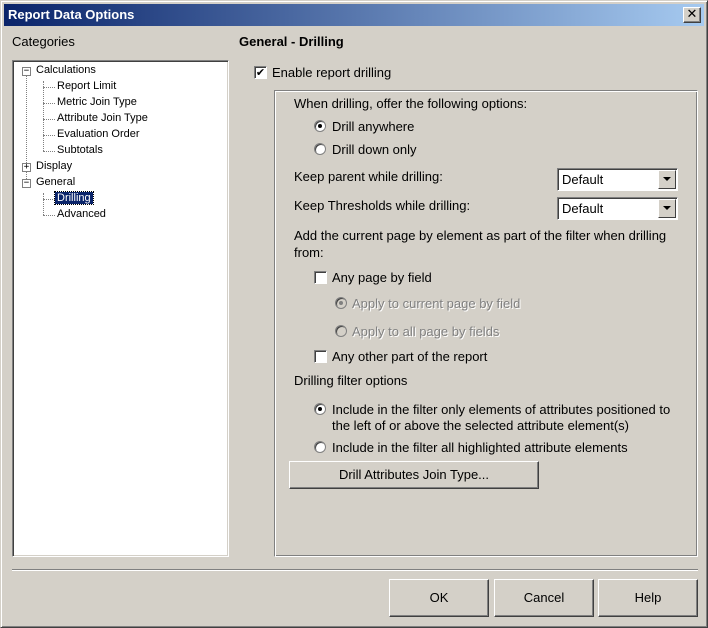  What do you see at coordinates (583, 179) in the screenshot?
I see `keep-parent-value: Default` at bounding box center [583, 179].